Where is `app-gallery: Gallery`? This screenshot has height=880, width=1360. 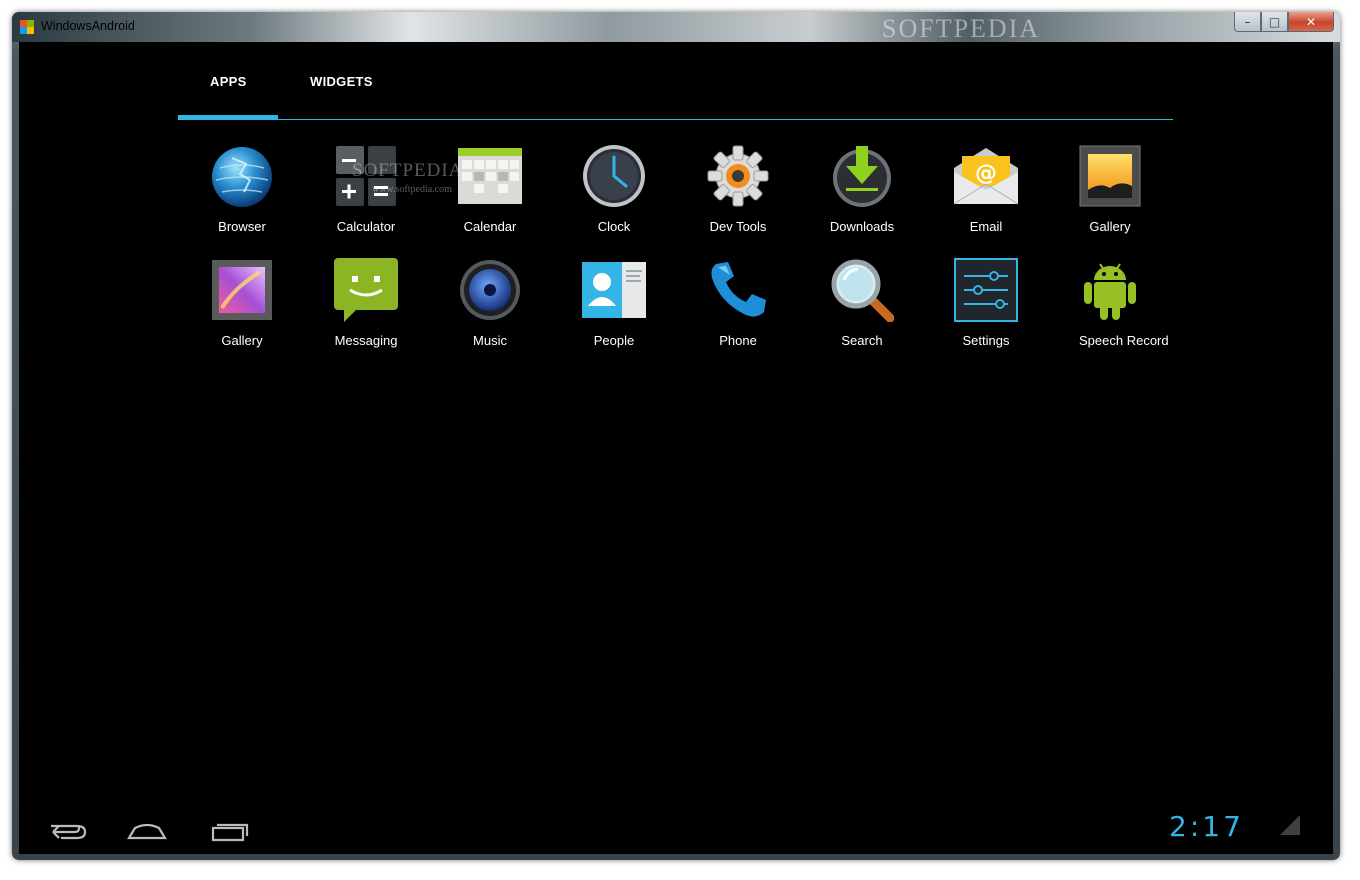 app-gallery: Gallery is located at coordinates (242, 300).